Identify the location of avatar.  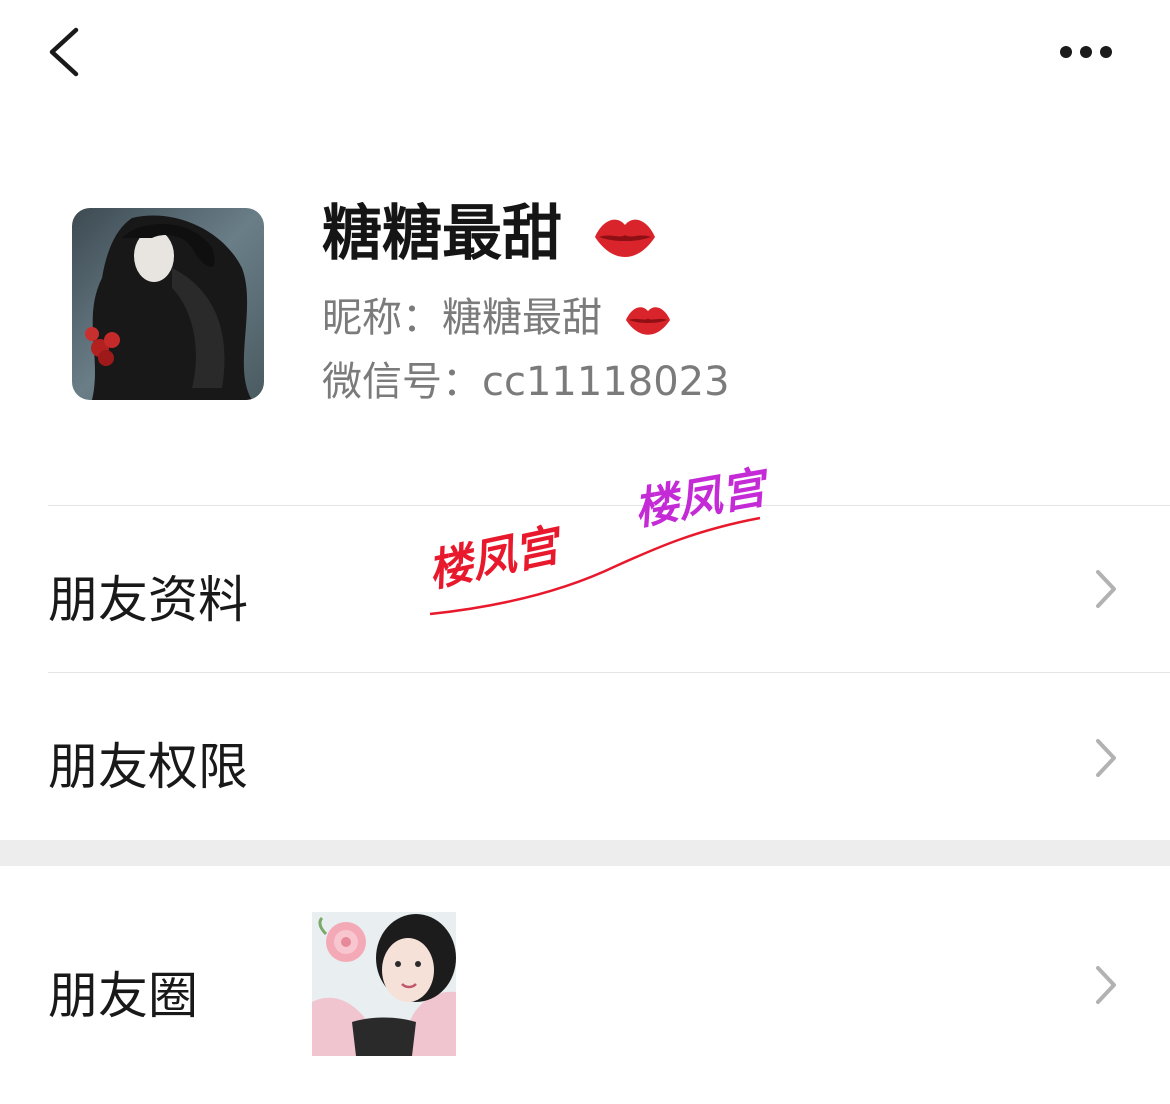
(168, 304).